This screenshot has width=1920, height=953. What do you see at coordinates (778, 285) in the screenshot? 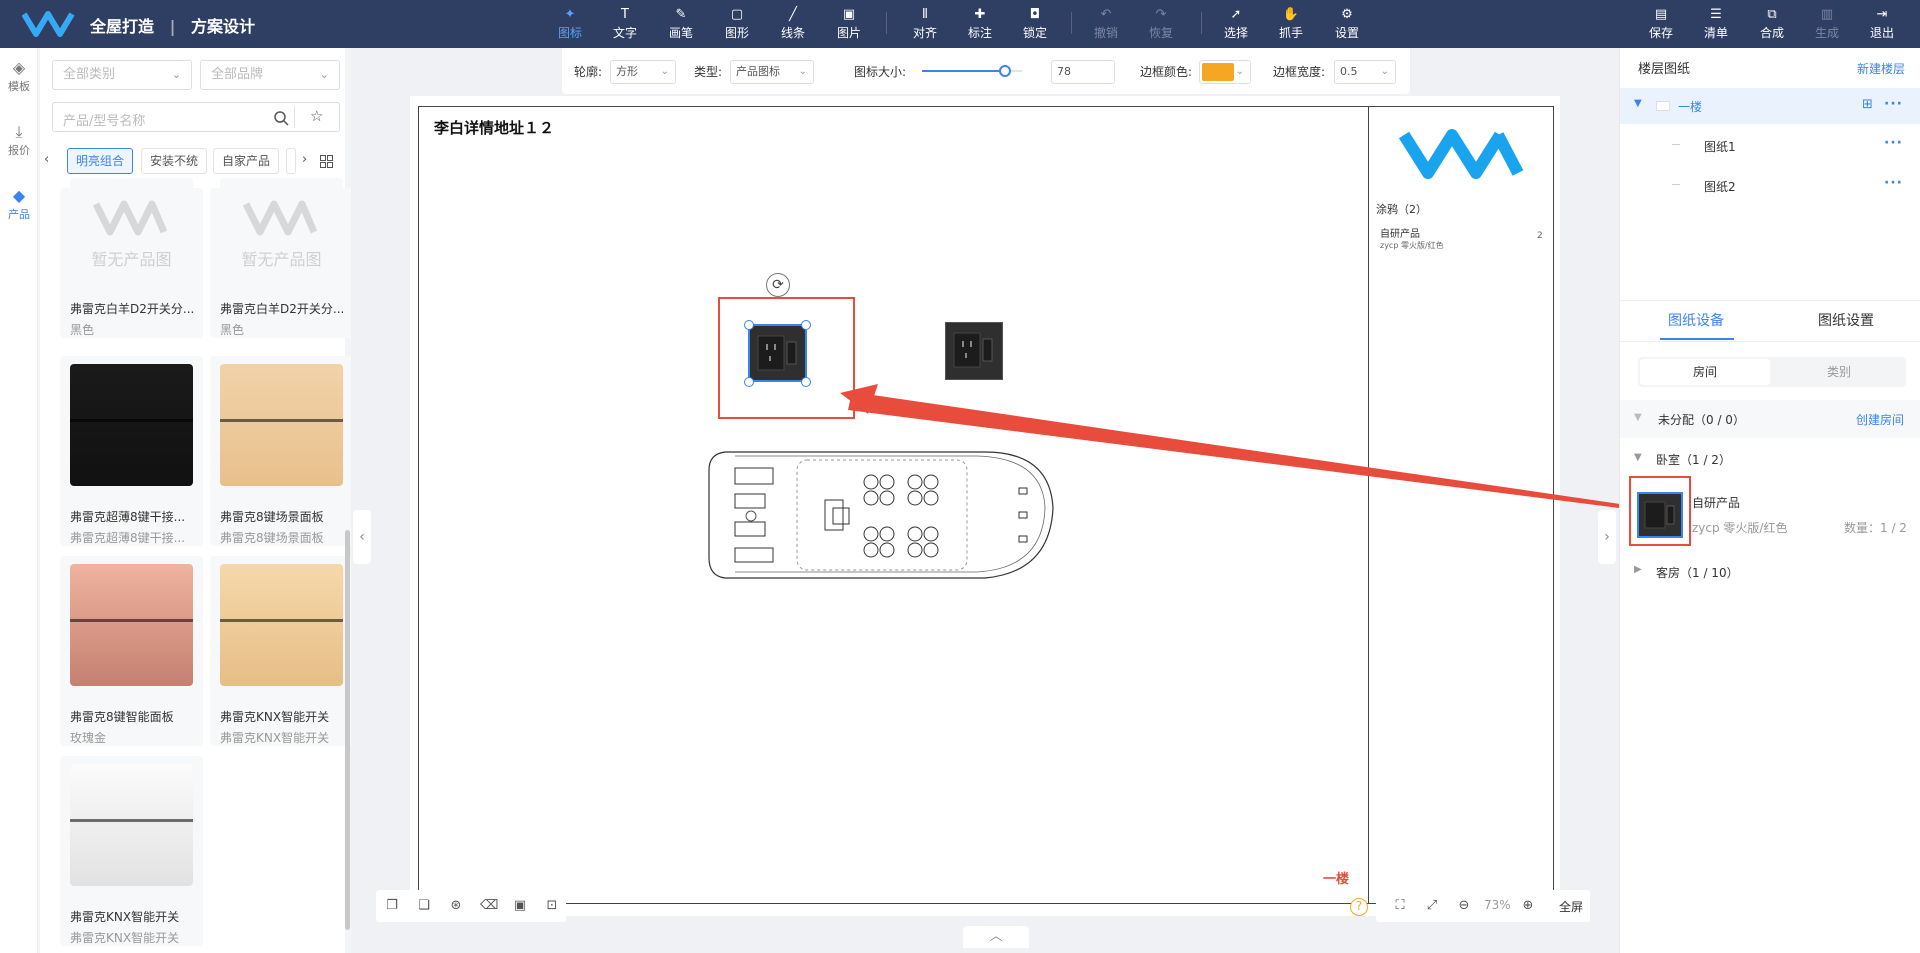
I see `rotate-handle: ⟳` at bounding box center [778, 285].